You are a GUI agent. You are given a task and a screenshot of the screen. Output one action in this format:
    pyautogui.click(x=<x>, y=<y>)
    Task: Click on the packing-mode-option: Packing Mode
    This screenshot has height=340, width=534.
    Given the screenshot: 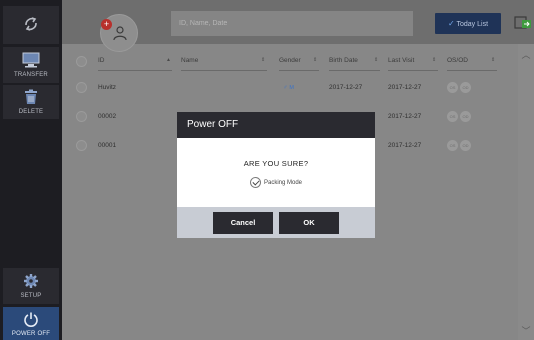 What is the action you would take?
    pyautogui.click(x=276, y=182)
    